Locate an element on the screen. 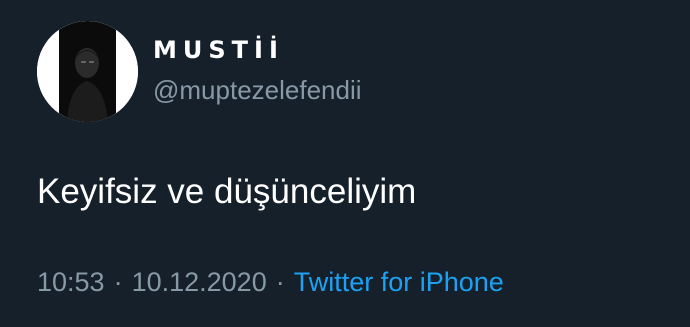 This screenshot has height=327, width=690. tweet-time: 10:53 is located at coordinates (71, 282).